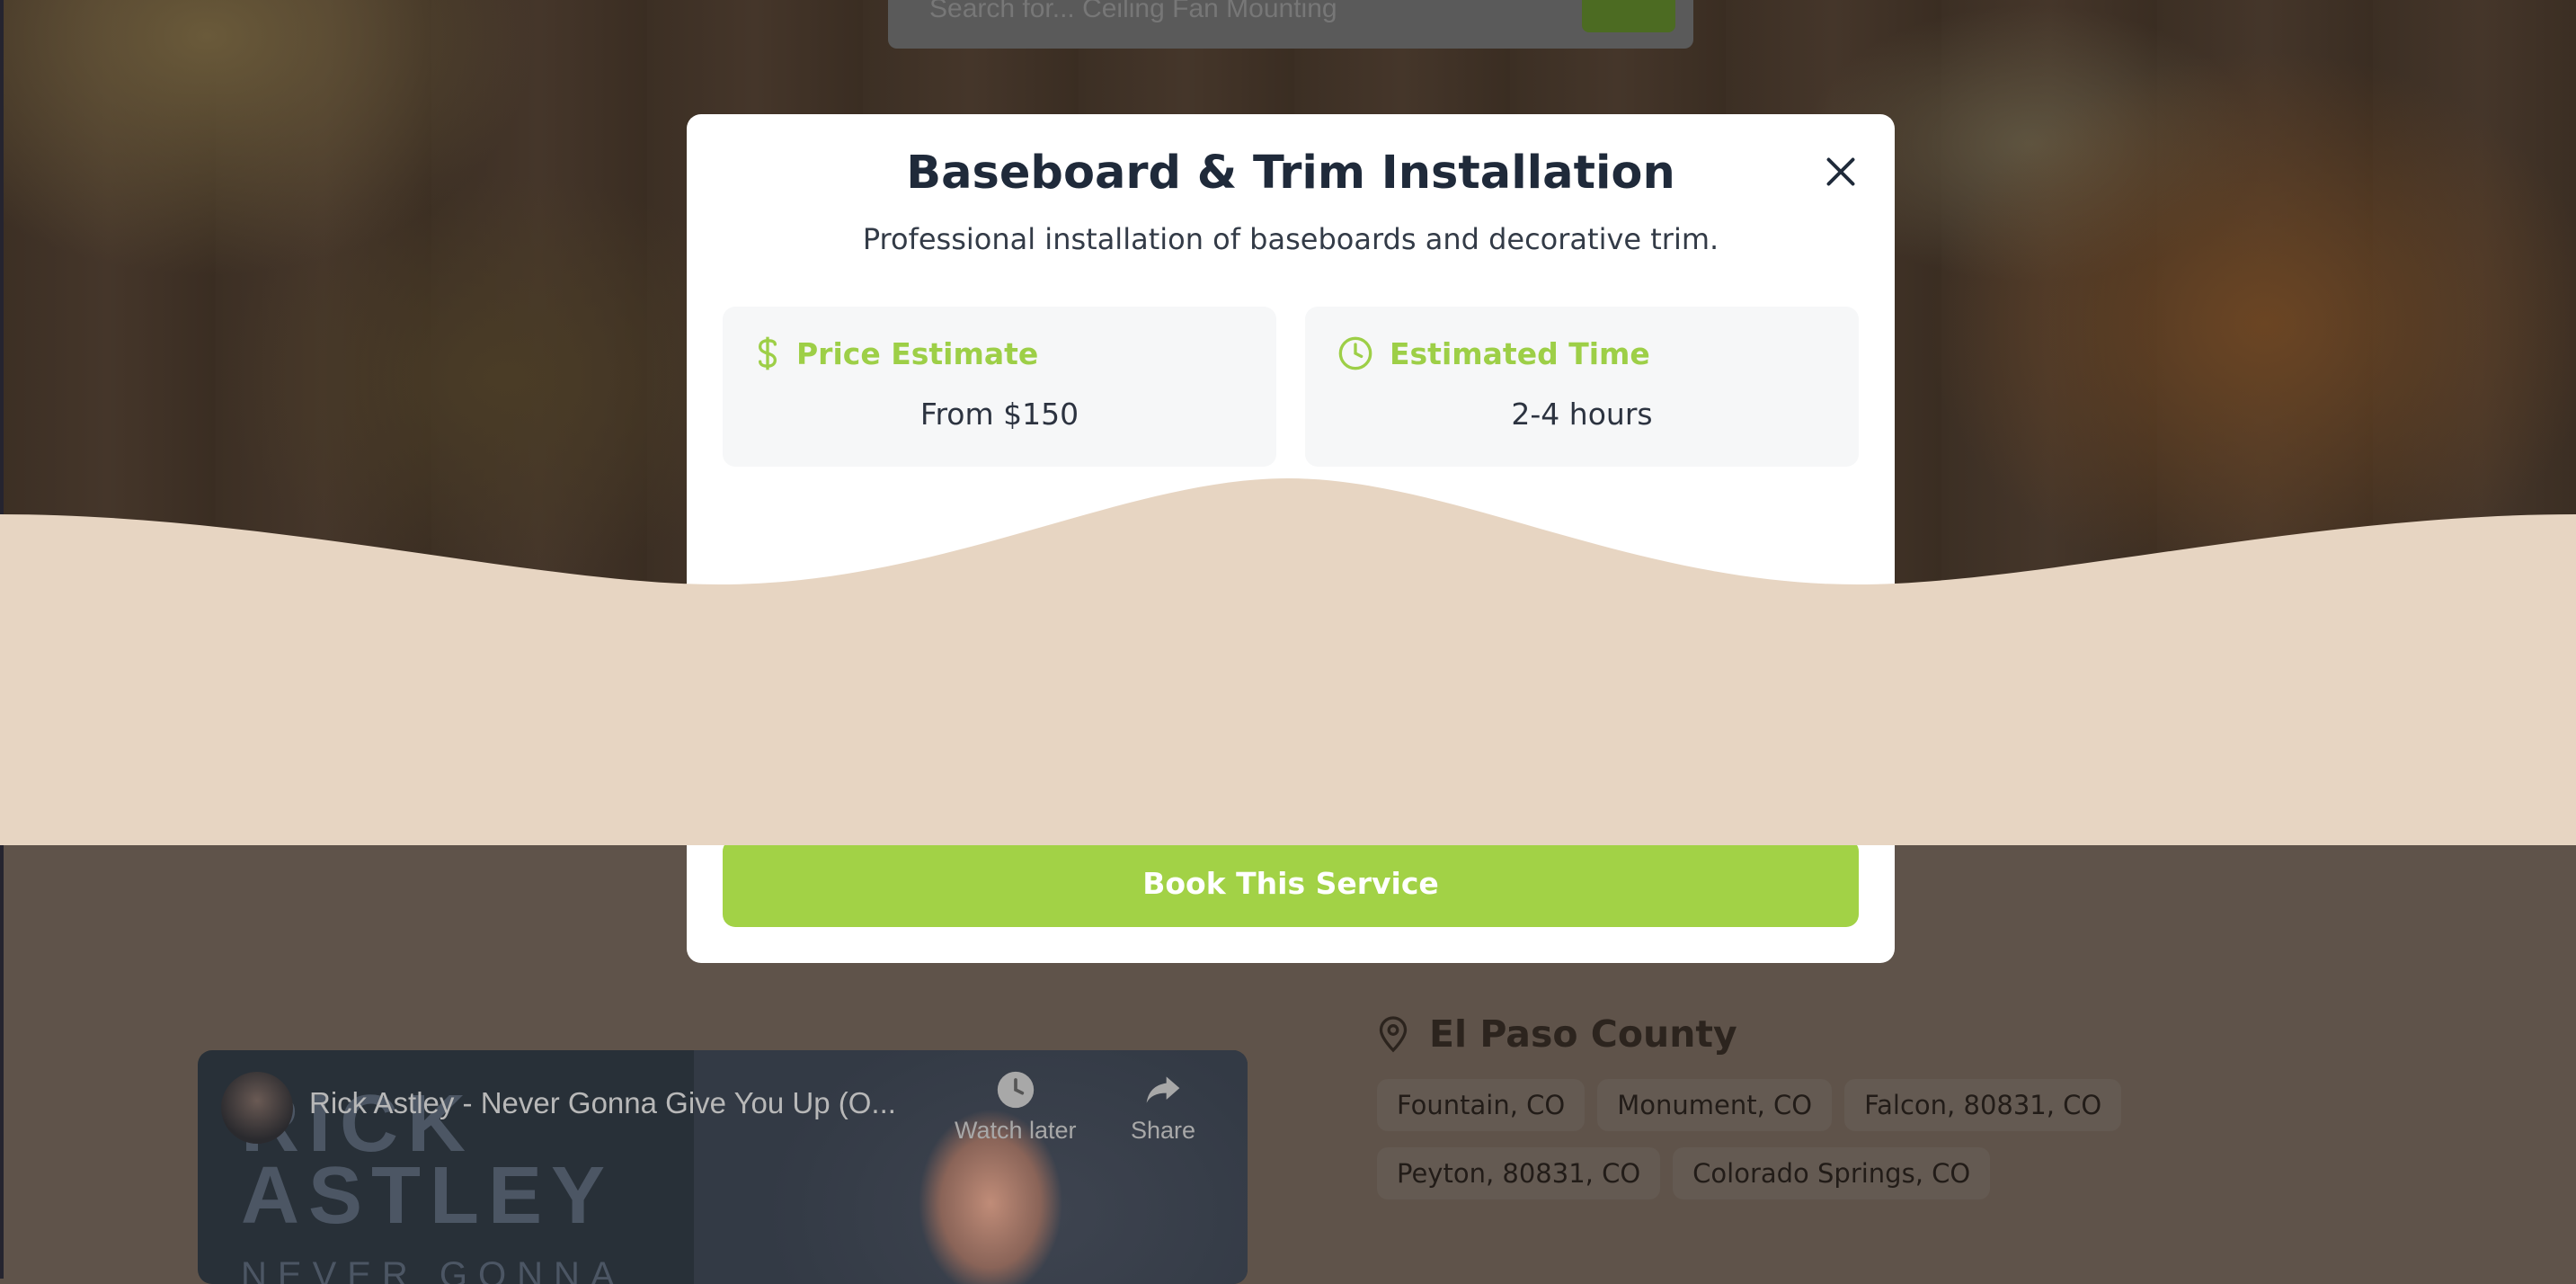 The width and height of the screenshot is (2576, 1284). I want to click on thumbnail-line-2: ASTLEY, so click(428, 1196).